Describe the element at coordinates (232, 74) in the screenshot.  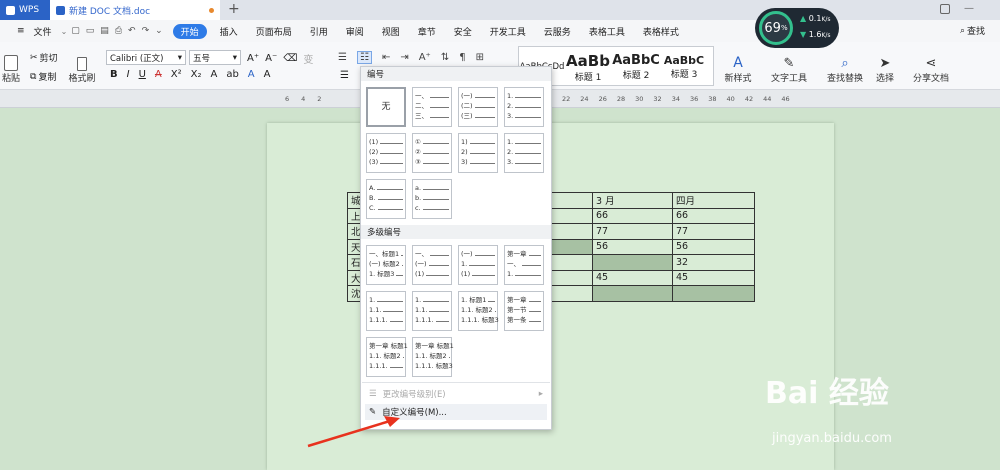
I see `highlight-icon: ab` at that location.